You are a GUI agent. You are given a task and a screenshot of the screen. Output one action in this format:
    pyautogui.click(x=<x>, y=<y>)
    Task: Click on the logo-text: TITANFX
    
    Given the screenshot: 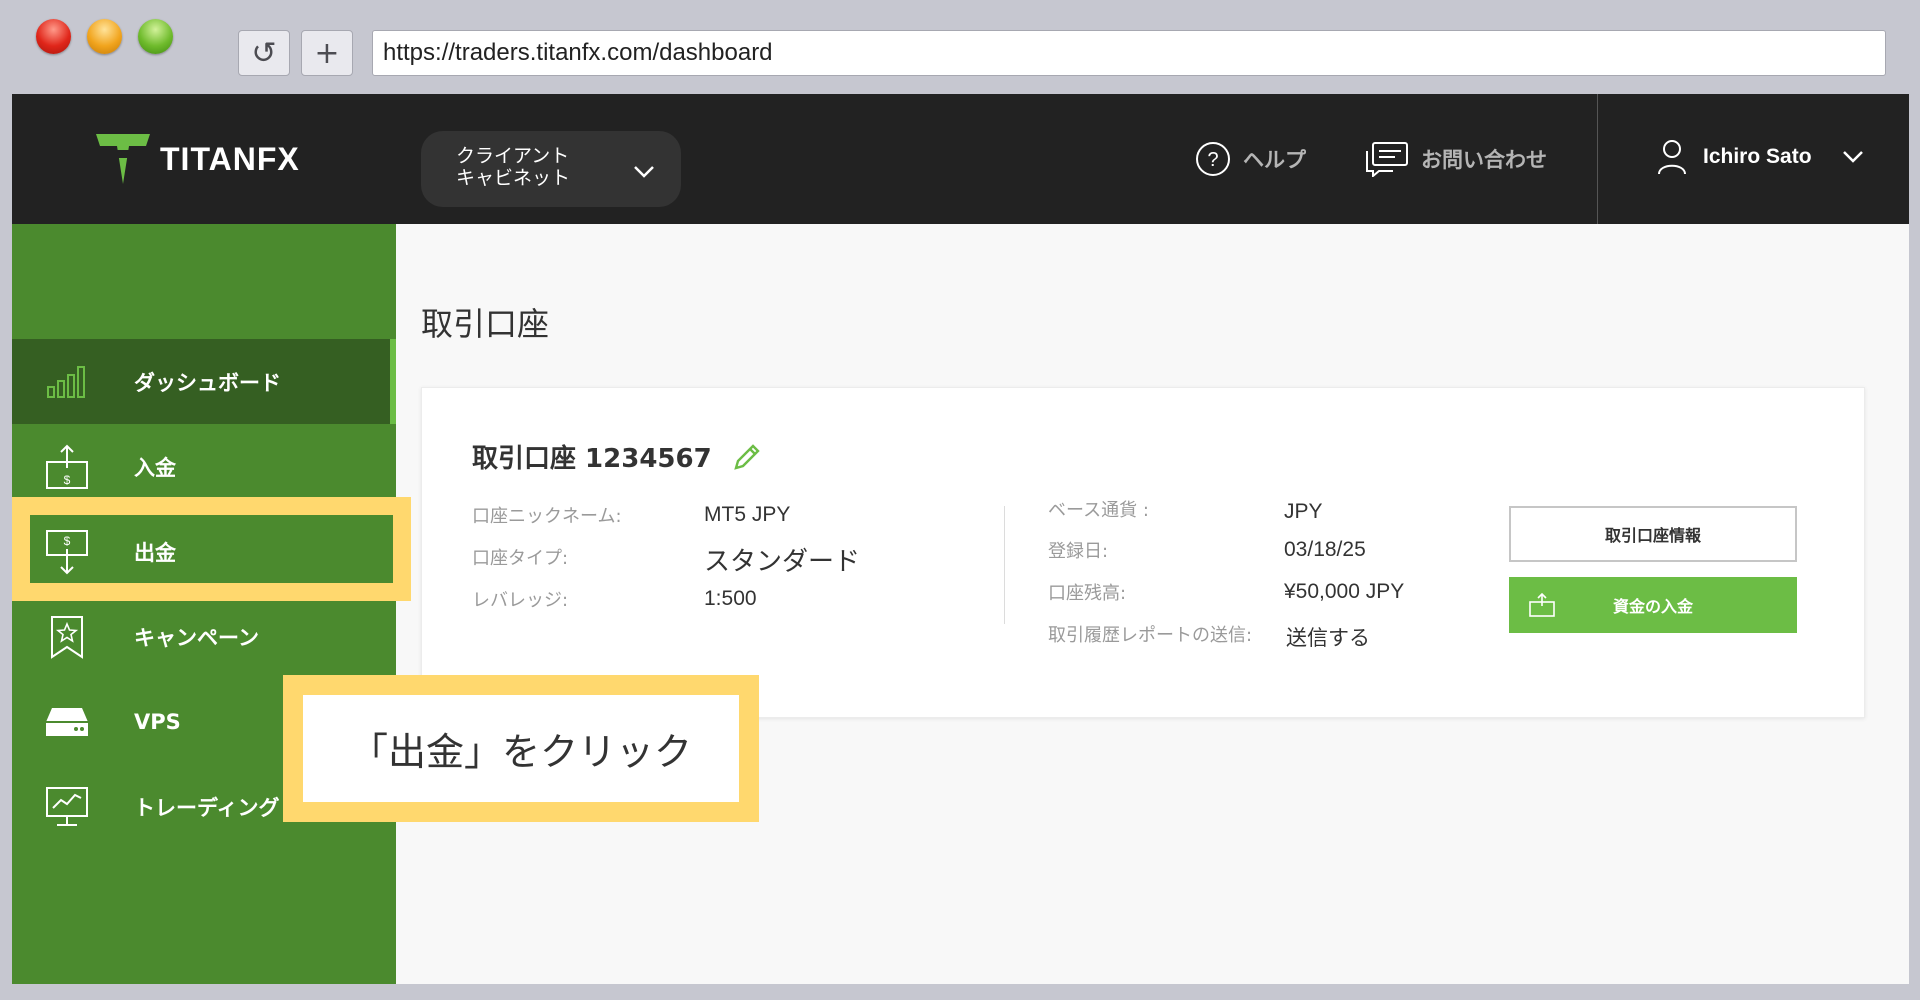 What is the action you would take?
    pyautogui.click(x=230, y=158)
    